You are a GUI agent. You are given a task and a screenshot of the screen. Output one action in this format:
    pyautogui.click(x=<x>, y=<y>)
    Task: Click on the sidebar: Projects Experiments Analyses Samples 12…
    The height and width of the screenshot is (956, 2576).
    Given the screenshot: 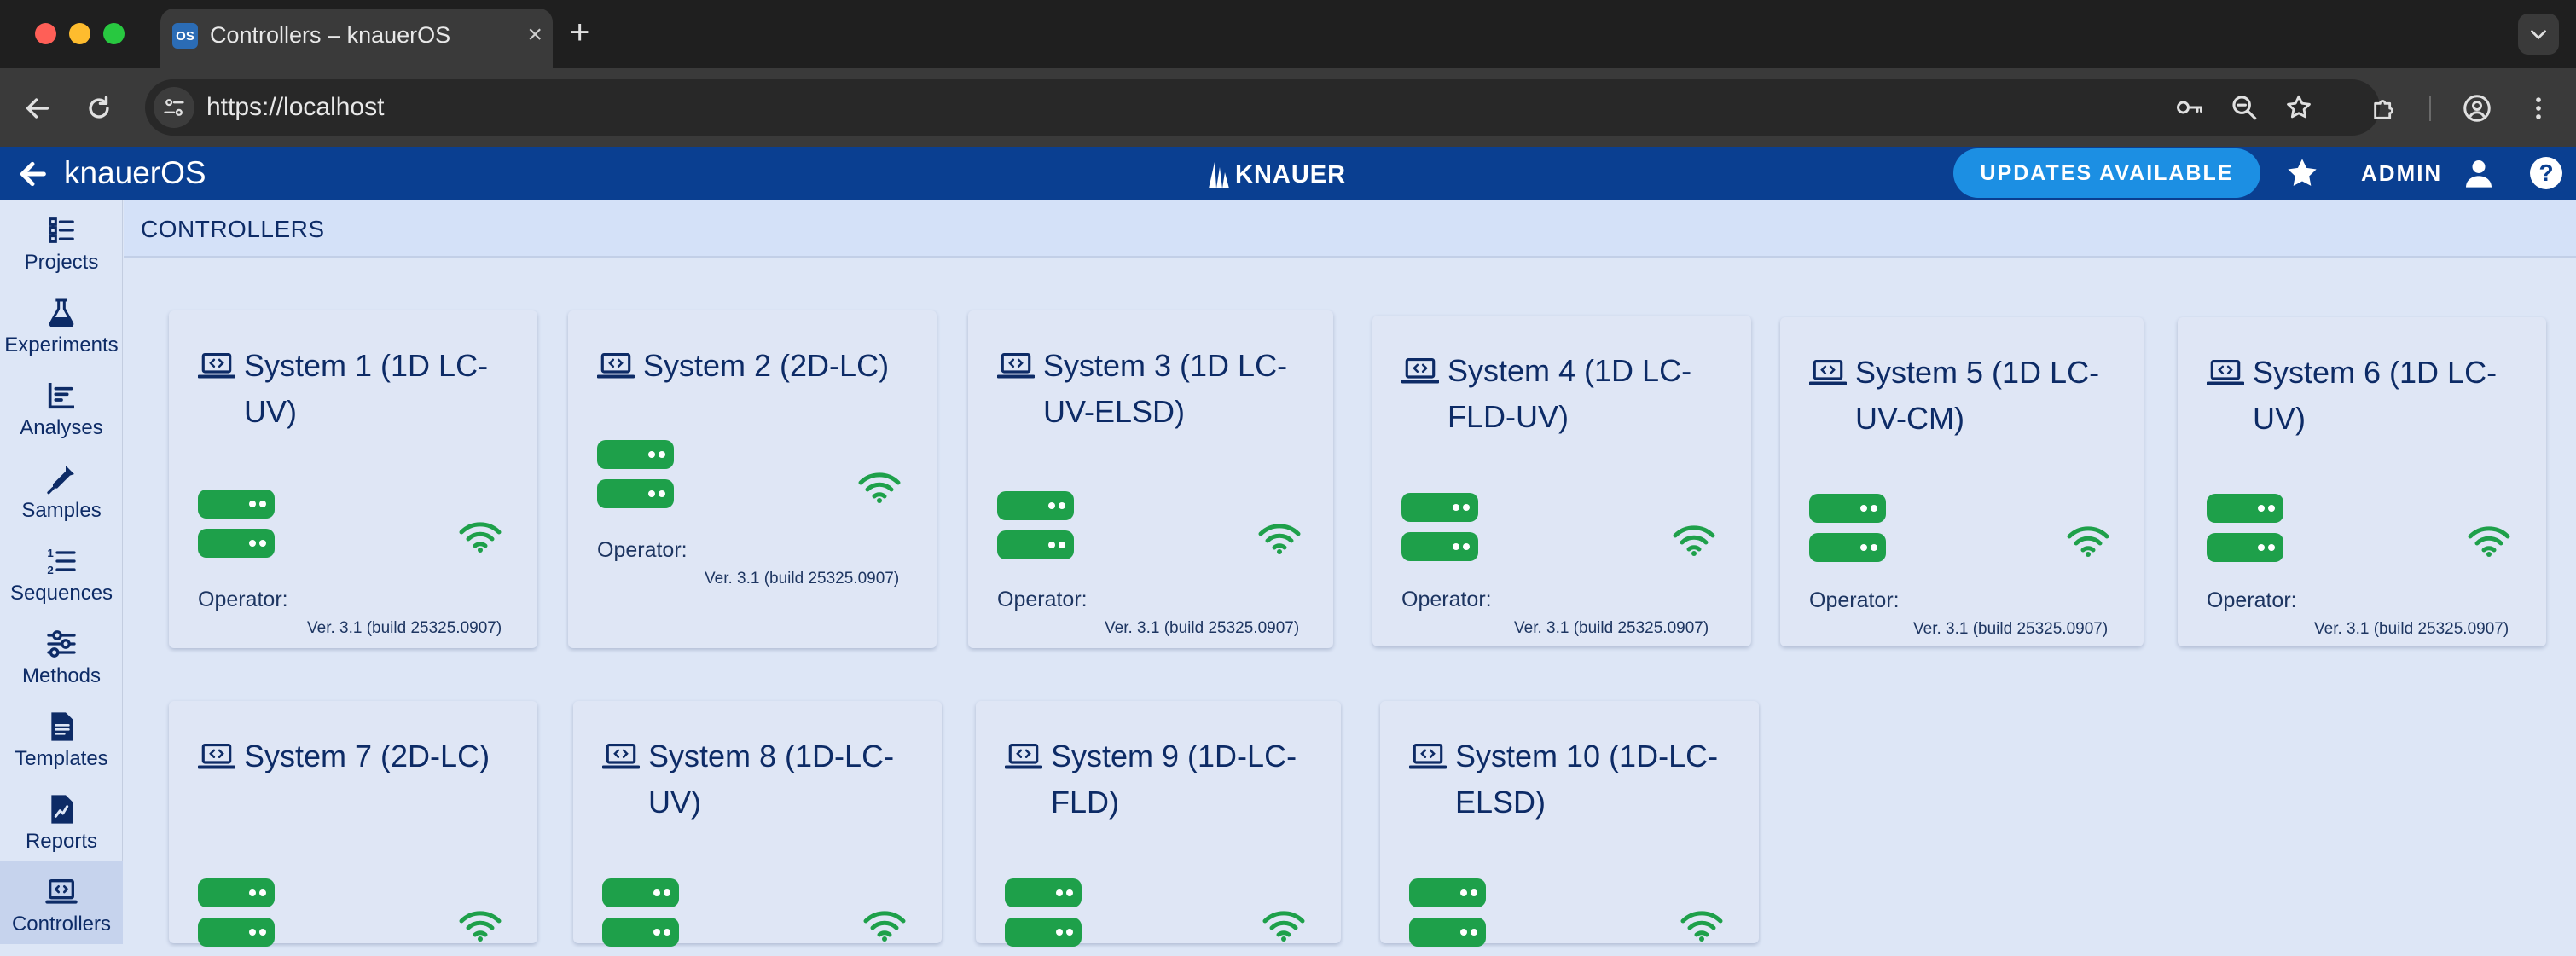 What is the action you would take?
    pyautogui.click(x=61, y=572)
    